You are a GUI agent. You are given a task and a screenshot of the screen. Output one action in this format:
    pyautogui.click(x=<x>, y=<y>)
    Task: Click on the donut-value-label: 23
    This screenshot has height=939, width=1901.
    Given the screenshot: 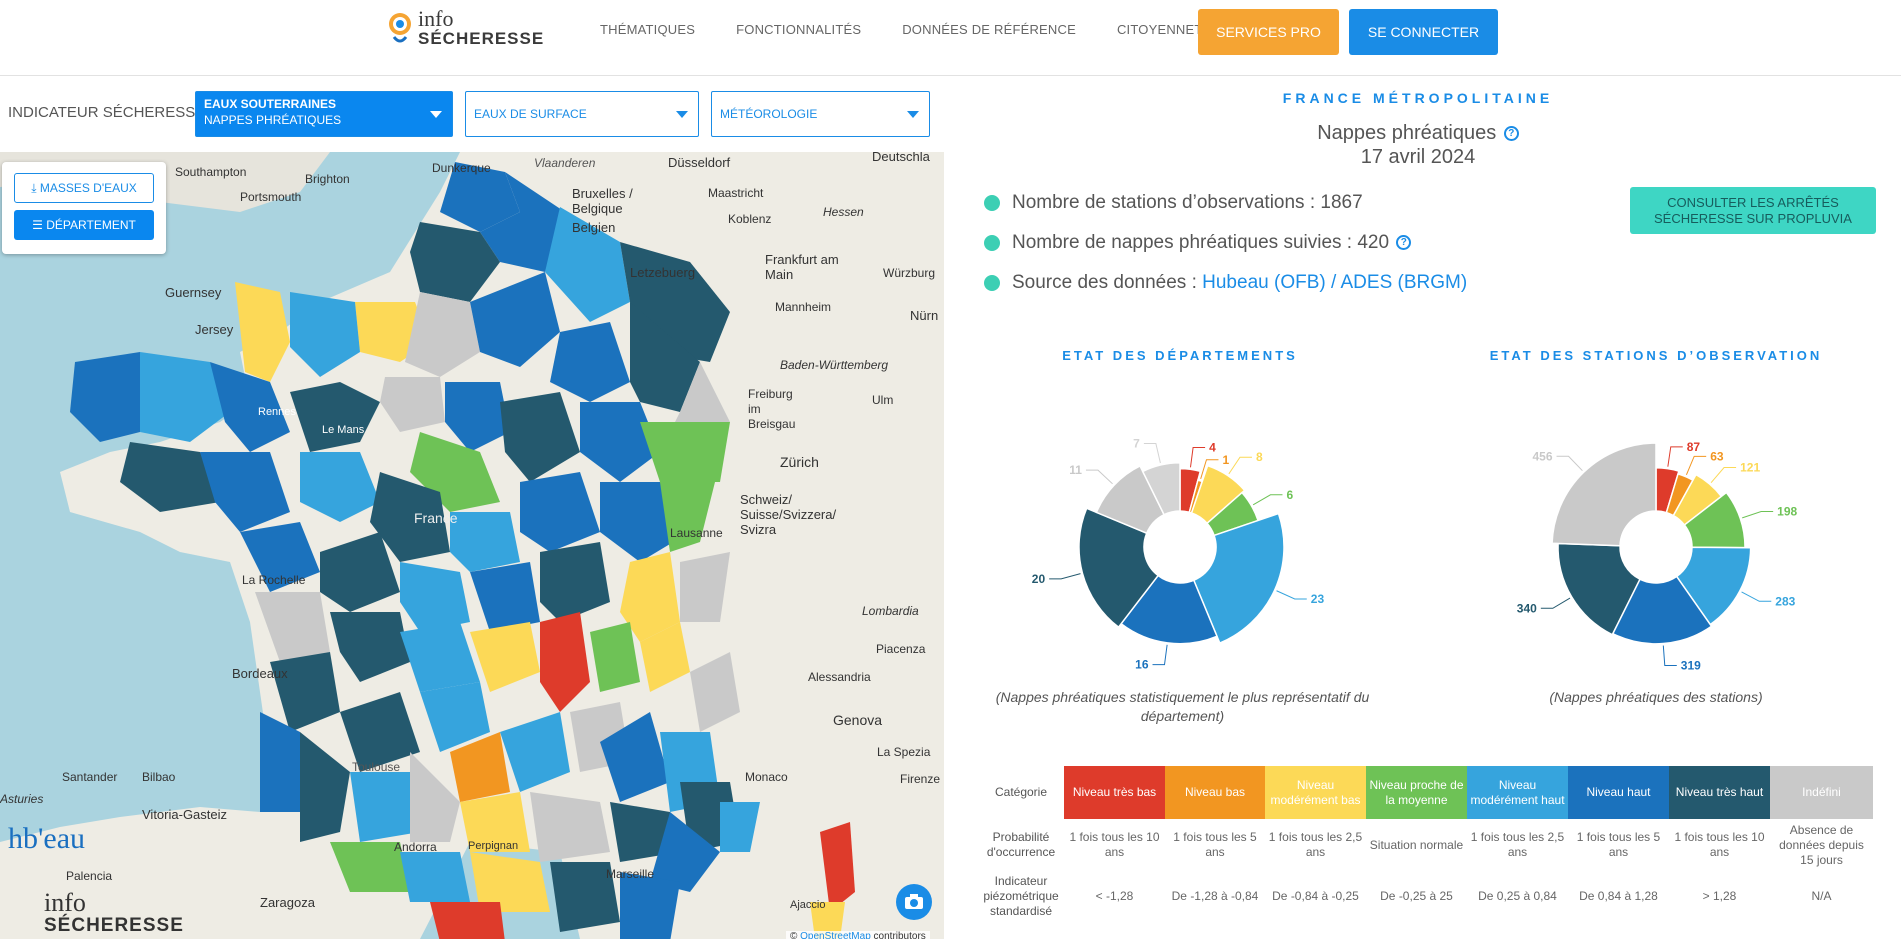 What is the action you would take?
    pyautogui.click(x=1318, y=599)
    